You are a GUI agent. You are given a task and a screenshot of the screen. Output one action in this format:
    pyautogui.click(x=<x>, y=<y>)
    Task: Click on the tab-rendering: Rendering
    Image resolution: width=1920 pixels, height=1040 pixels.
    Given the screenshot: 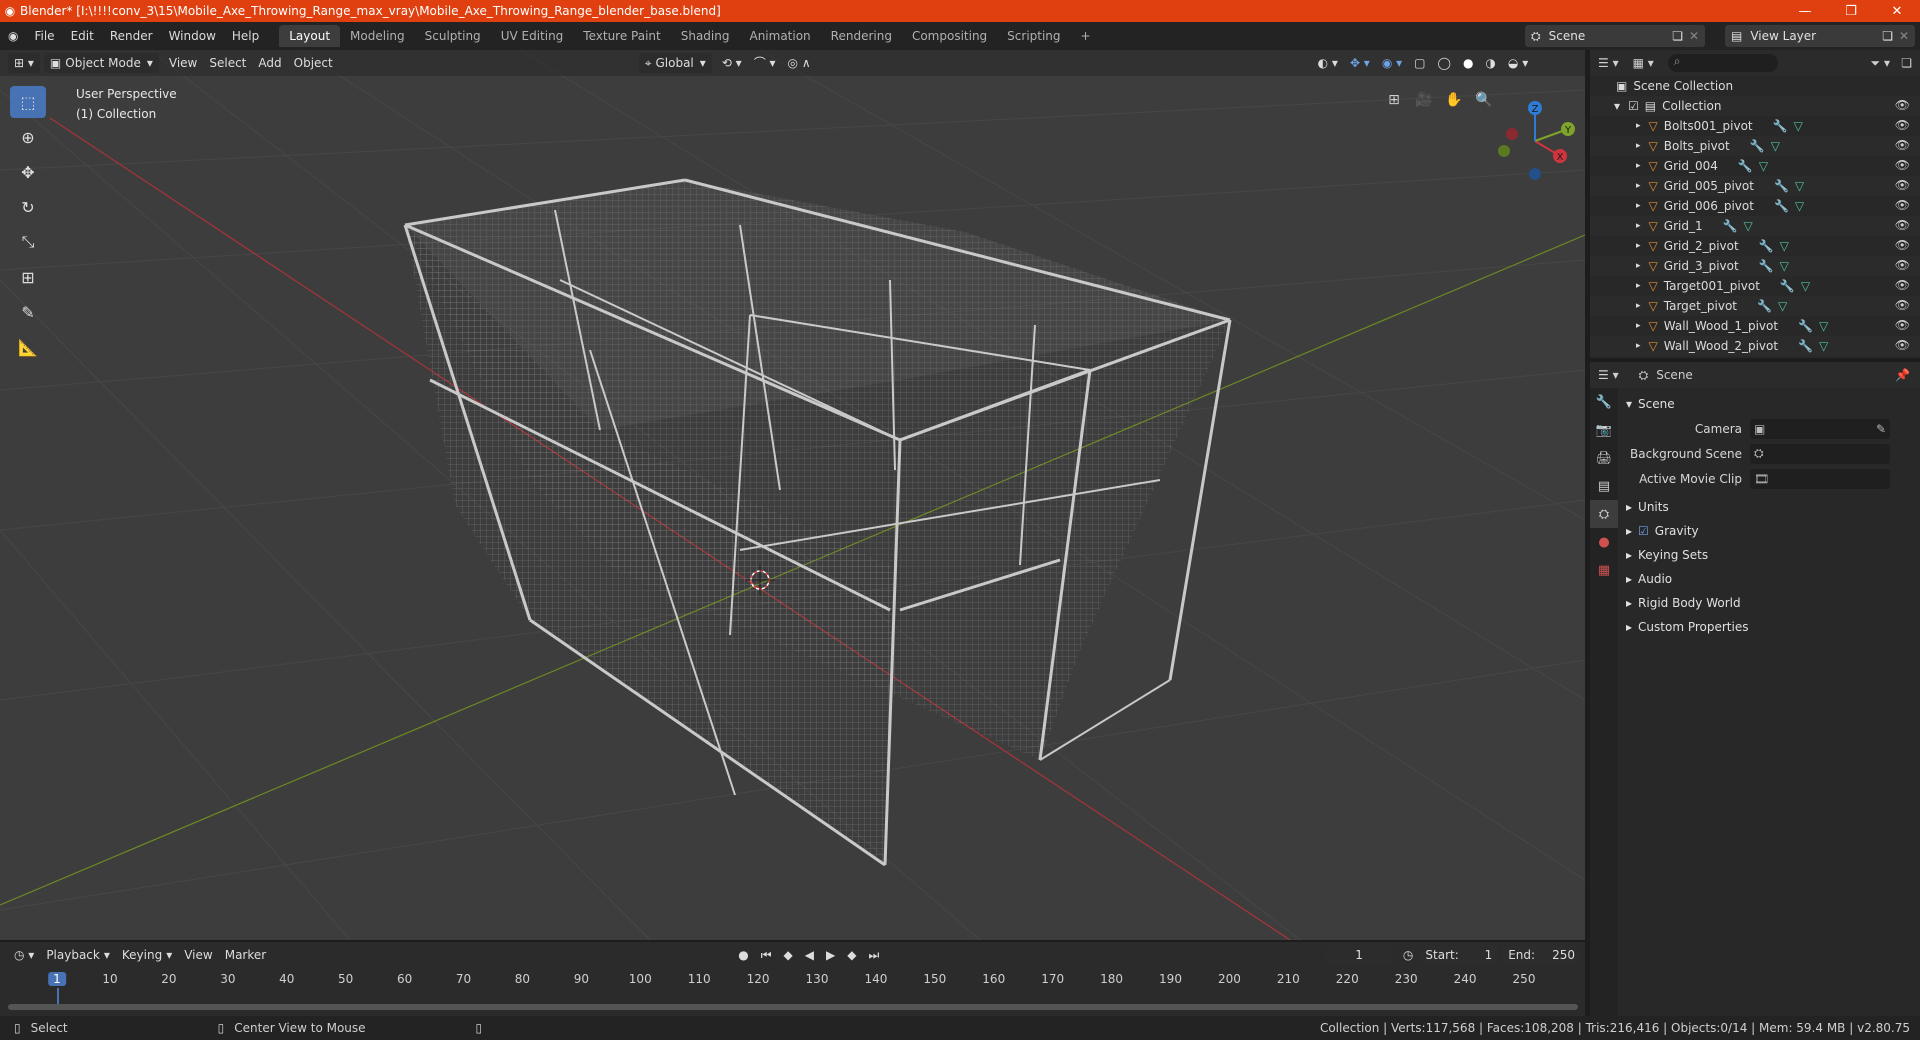 What is the action you would take?
    pyautogui.click(x=861, y=36)
    